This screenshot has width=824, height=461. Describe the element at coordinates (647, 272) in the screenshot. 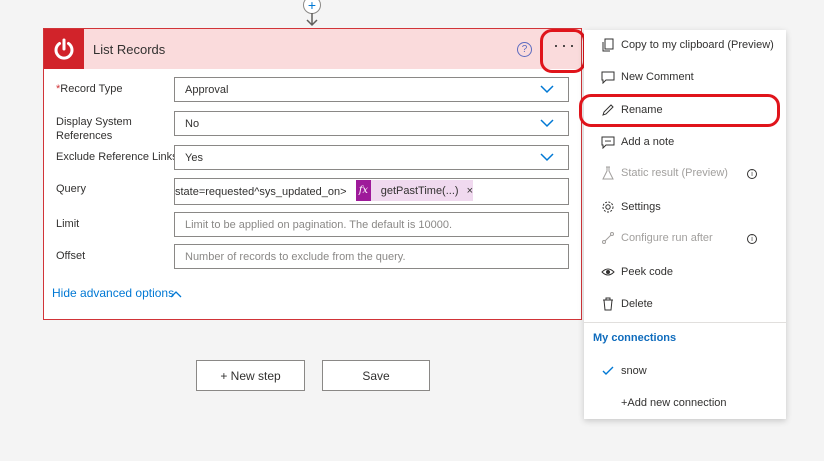

I see `menu-item-label: Peek code` at that location.